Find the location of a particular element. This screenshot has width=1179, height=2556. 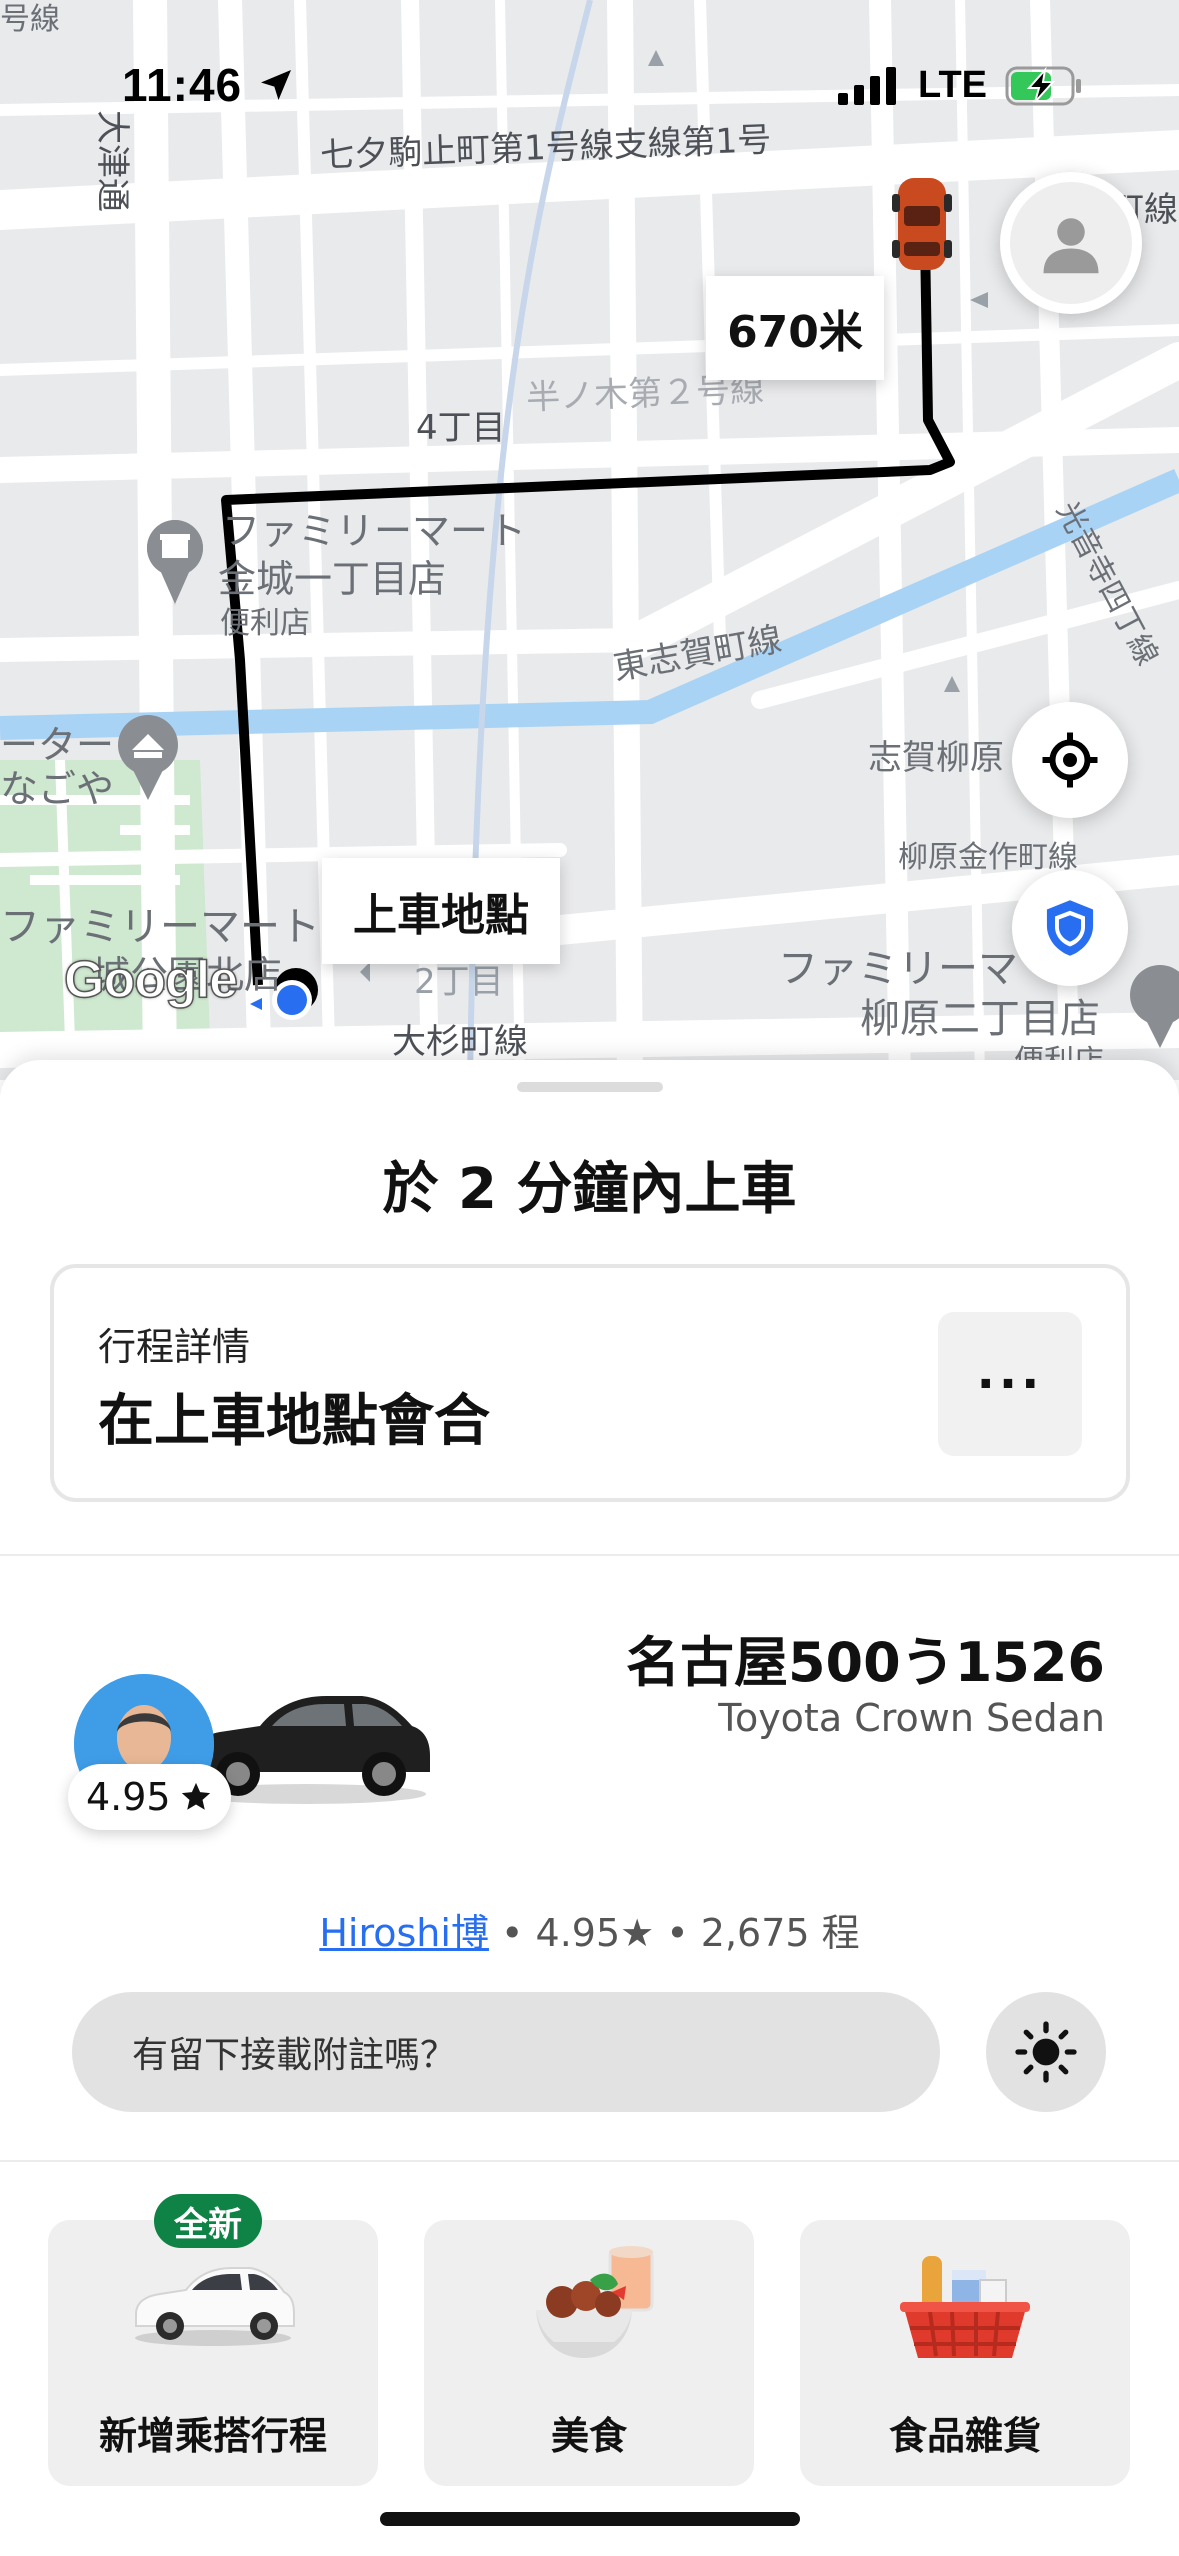

sun-icon is located at coordinates (1046, 2052).